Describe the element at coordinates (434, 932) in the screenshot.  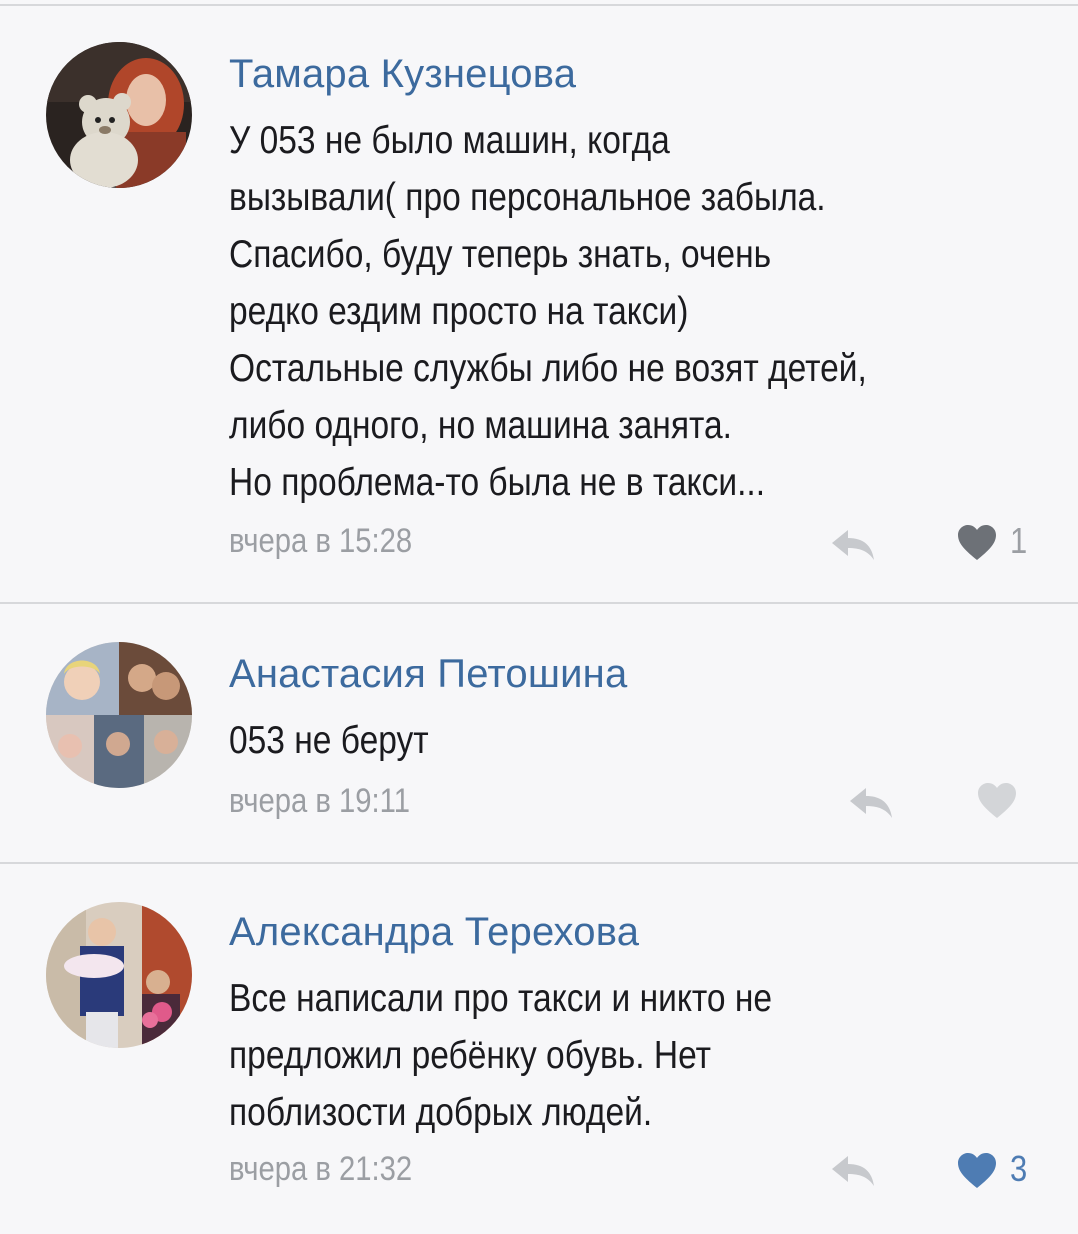
I see `comment-author: Александра Терехова` at that location.